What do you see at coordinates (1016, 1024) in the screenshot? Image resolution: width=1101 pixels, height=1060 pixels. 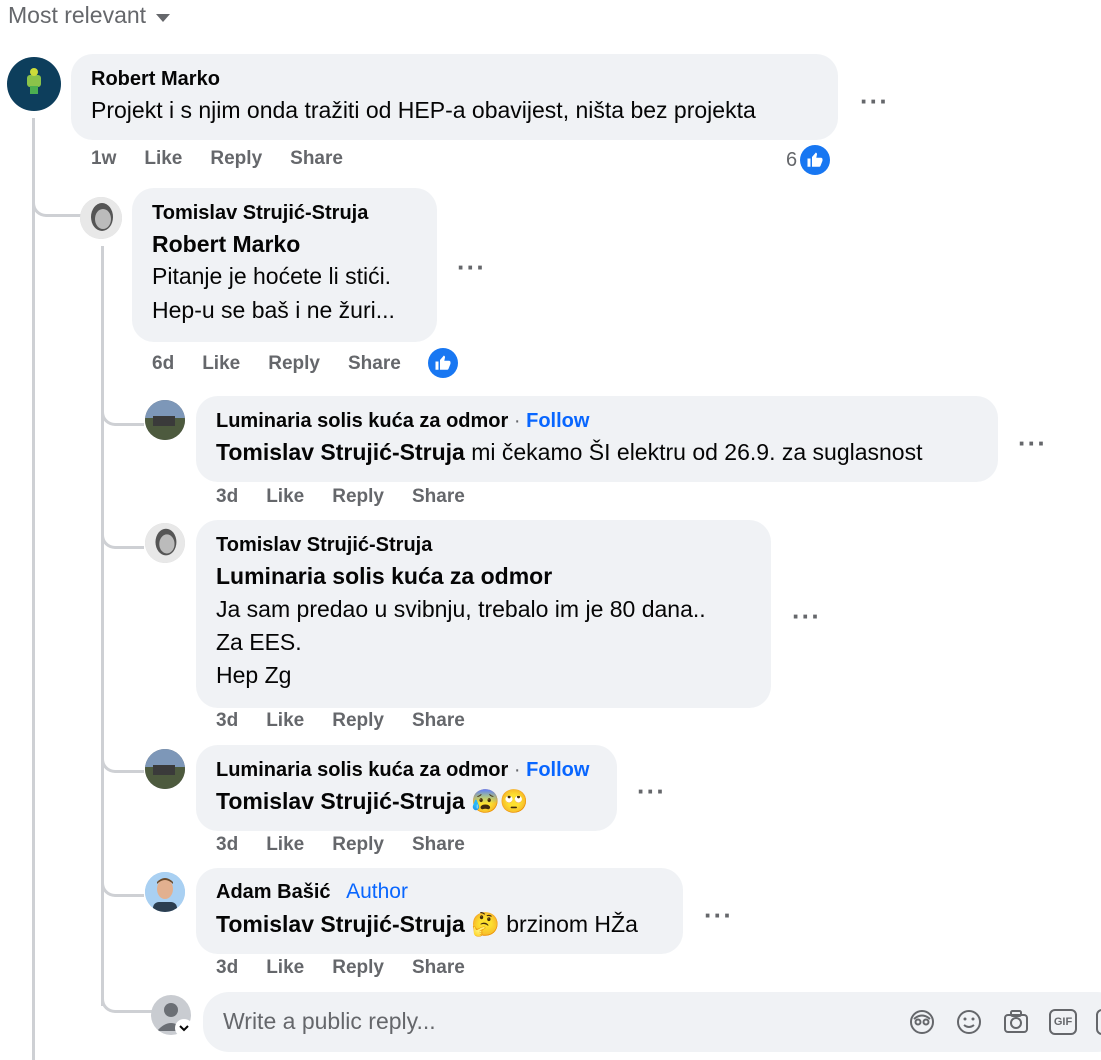 I see `camera-icon` at bounding box center [1016, 1024].